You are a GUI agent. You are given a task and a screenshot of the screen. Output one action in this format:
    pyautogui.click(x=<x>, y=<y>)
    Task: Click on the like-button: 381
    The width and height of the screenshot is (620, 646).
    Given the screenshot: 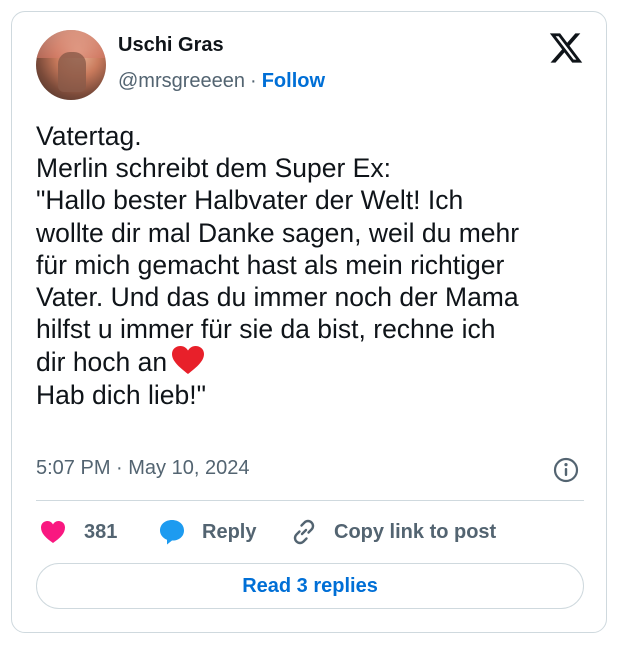 What is the action you would take?
    pyautogui.click(x=78, y=532)
    